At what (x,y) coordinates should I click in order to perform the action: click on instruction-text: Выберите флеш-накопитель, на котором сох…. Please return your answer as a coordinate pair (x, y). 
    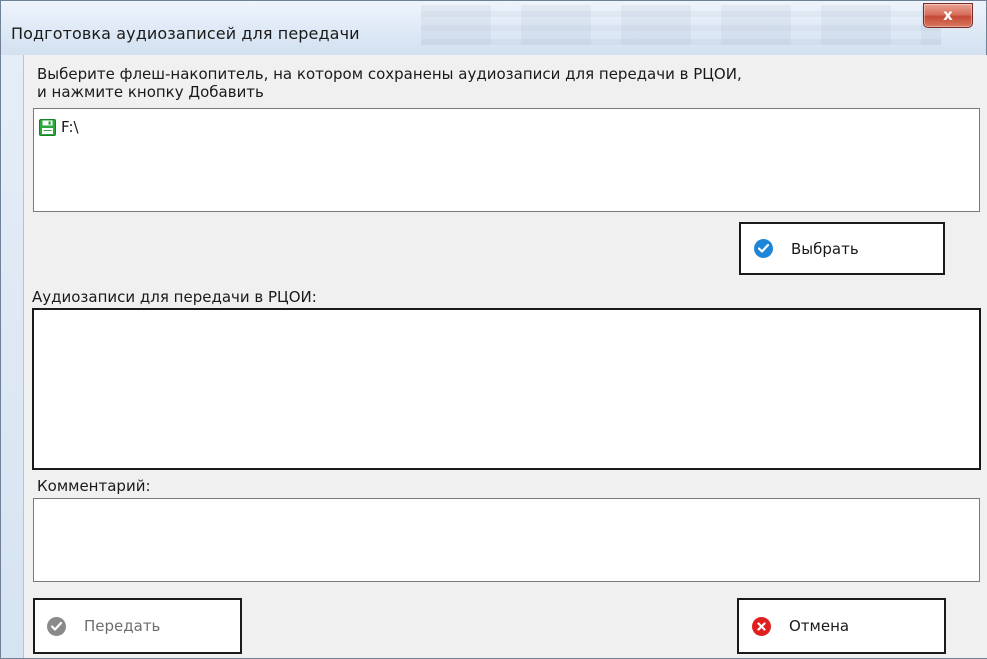
    Looking at the image, I should click on (389, 83).